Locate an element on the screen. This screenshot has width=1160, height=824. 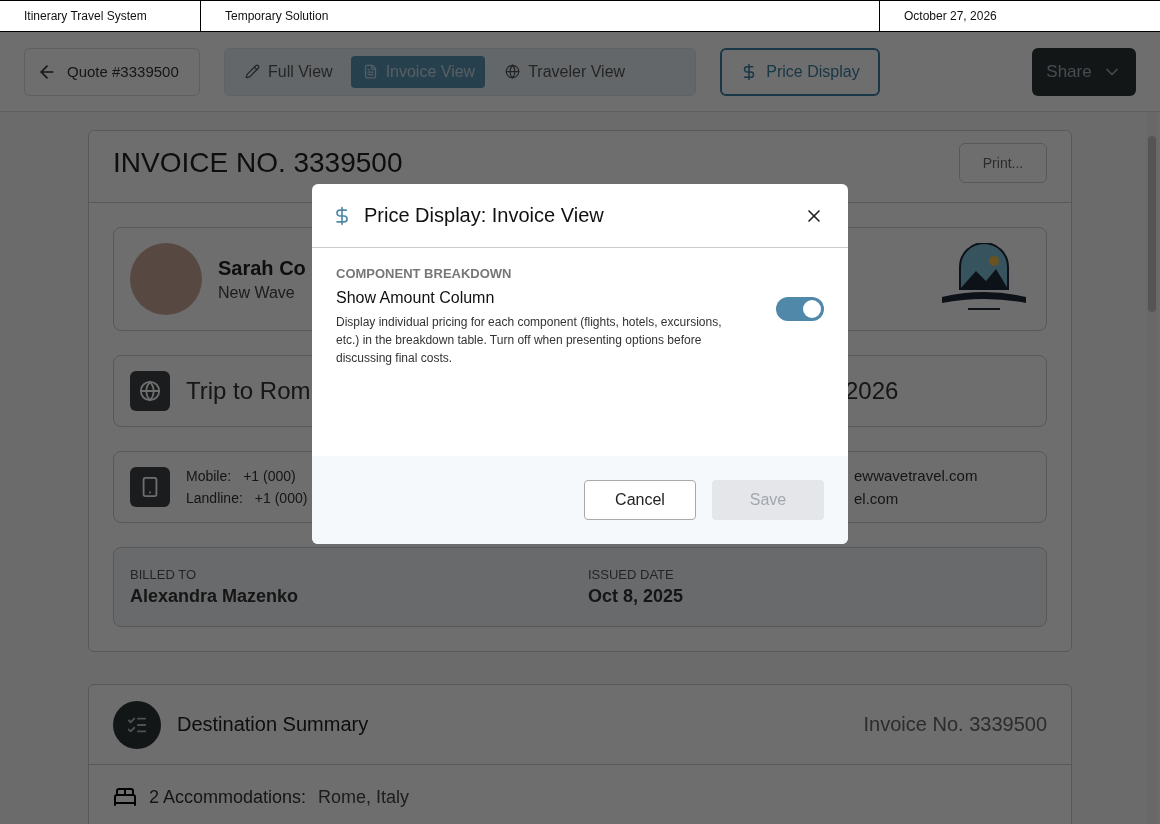
email-text: el.com is located at coordinates (877, 498).